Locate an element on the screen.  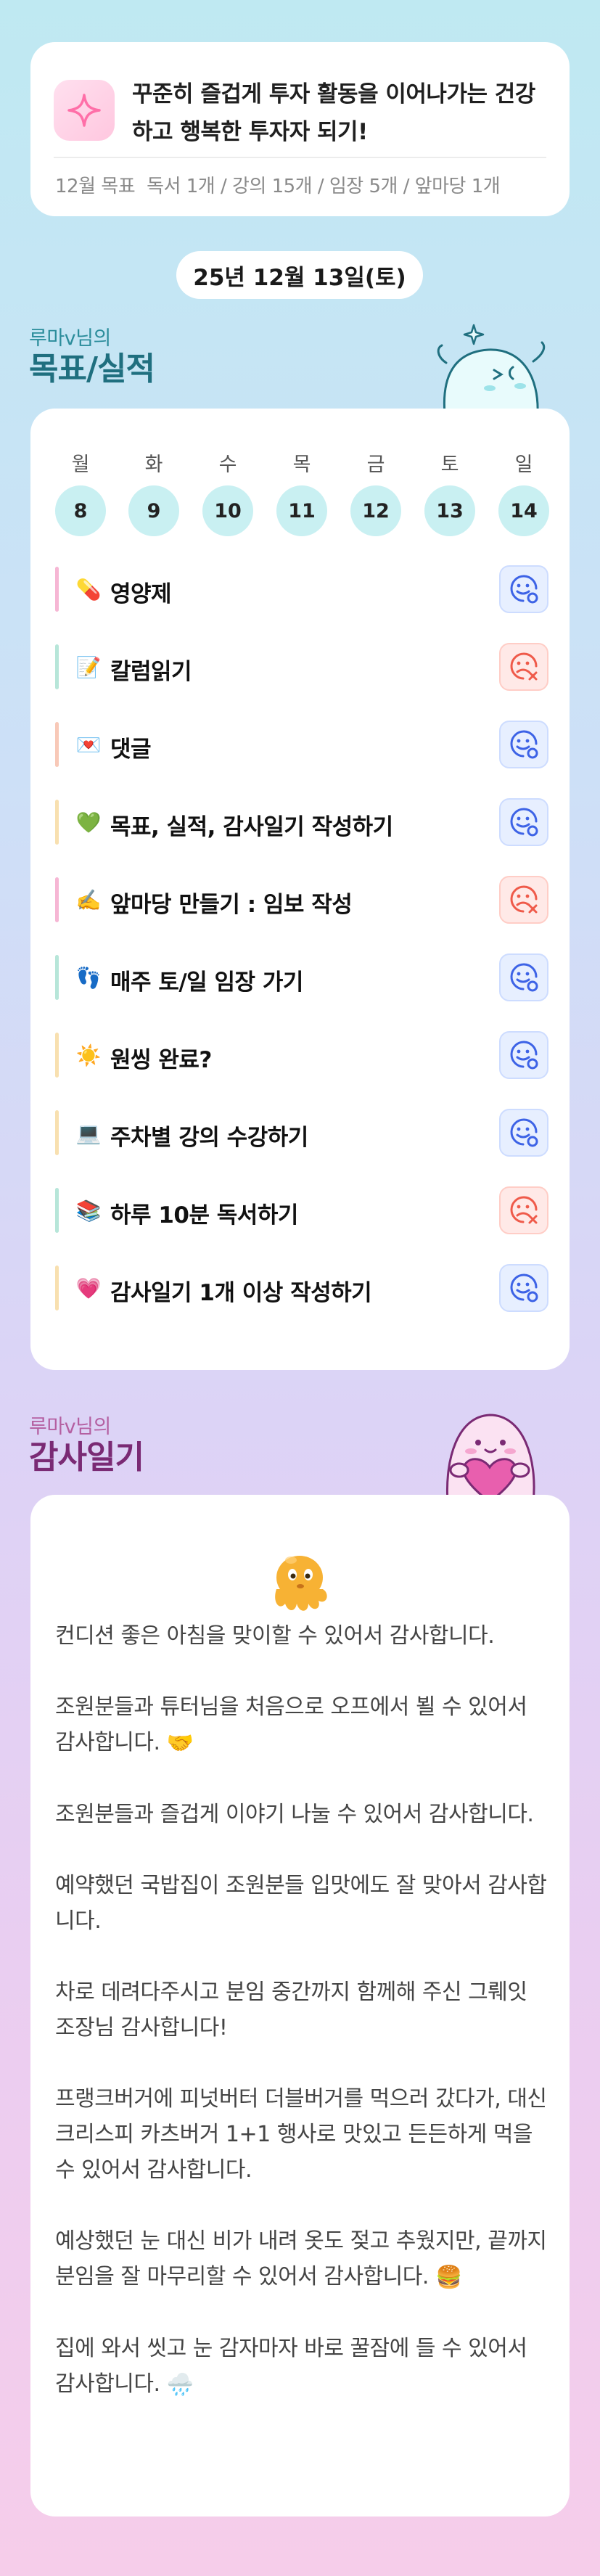
sparkle-icon is located at coordinates (84, 110).